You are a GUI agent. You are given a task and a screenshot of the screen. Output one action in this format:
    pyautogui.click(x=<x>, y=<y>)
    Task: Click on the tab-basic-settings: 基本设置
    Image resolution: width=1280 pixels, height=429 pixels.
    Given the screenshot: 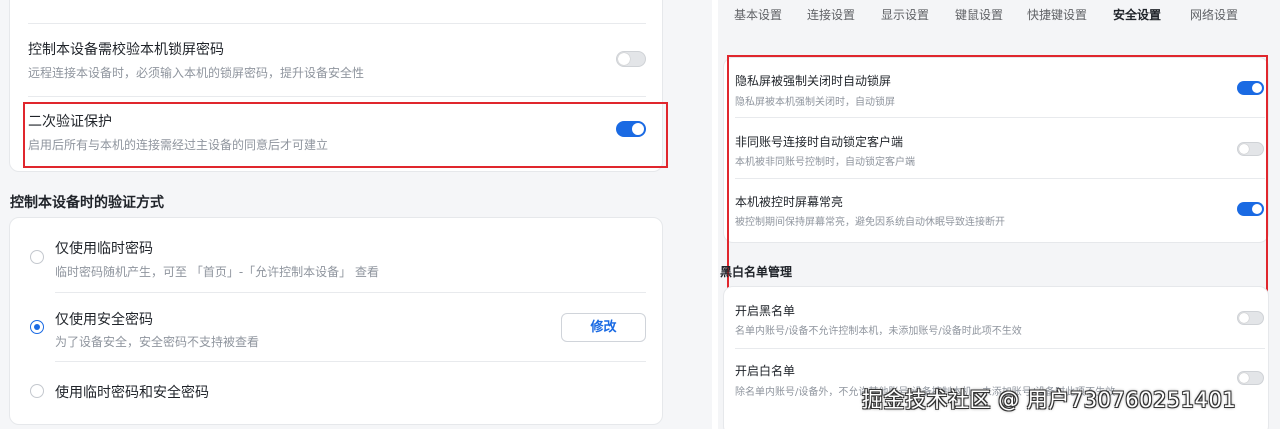 What is the action you would take?
    pyautogui.click(x=758, y=14)
    